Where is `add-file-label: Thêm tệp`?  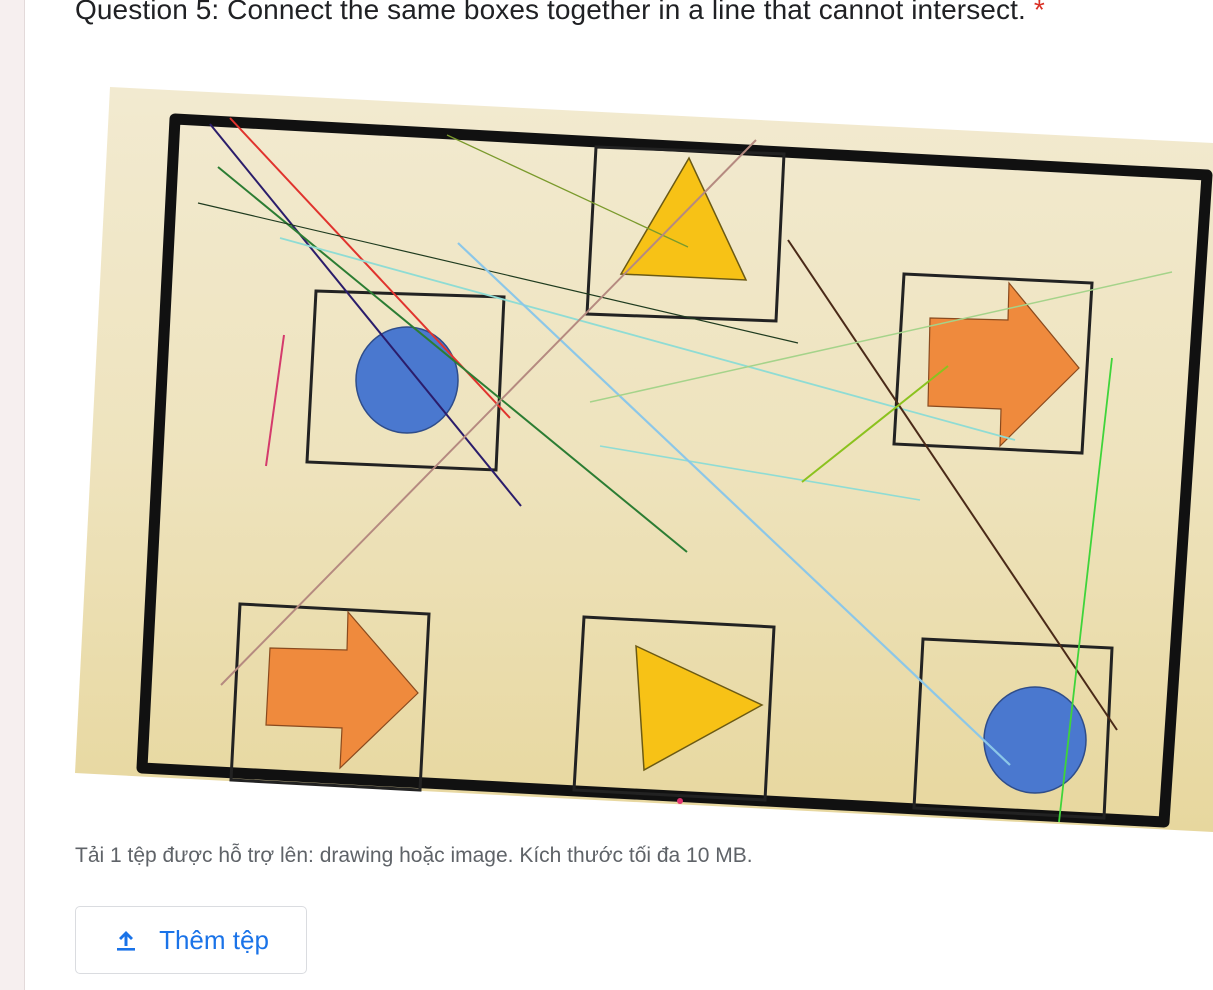 add-file-label: Thêm tệp is located at coordinates (214, 939).